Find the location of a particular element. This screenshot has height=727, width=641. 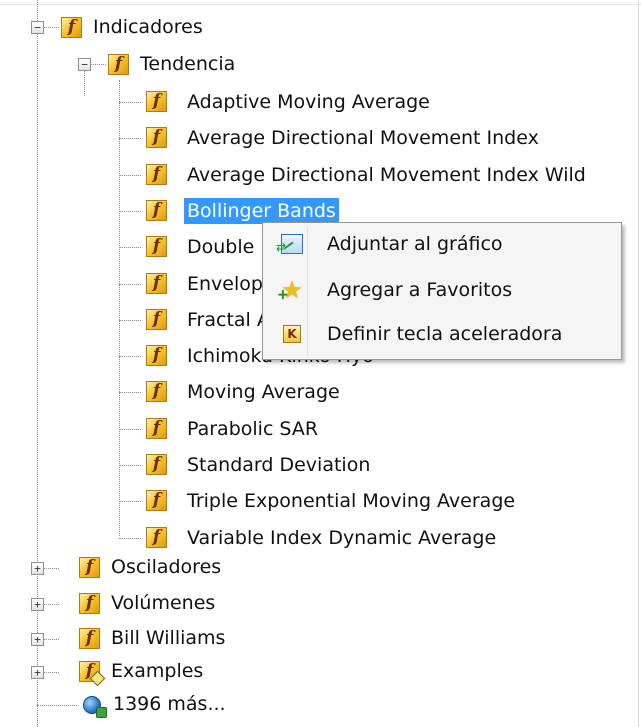

menu-item-label: Agregar a Favoritos is located at coordinates (420, 290).